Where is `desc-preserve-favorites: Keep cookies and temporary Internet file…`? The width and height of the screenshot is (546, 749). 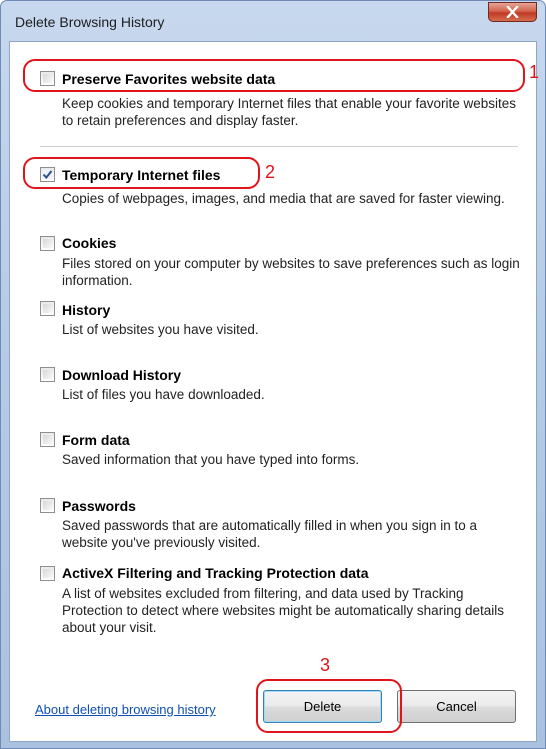 desc-preserve-favorites: Keep cookies and temporary Internet file… is located at coordinates (289, 112).